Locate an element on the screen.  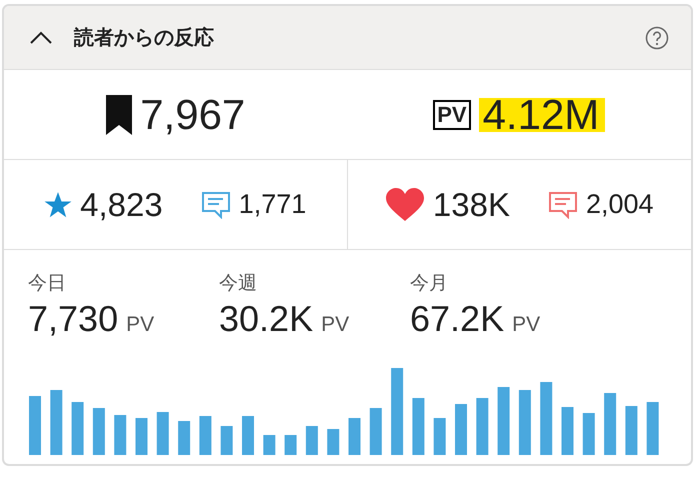
bookmark-icon is located at coordinates (119, 114).